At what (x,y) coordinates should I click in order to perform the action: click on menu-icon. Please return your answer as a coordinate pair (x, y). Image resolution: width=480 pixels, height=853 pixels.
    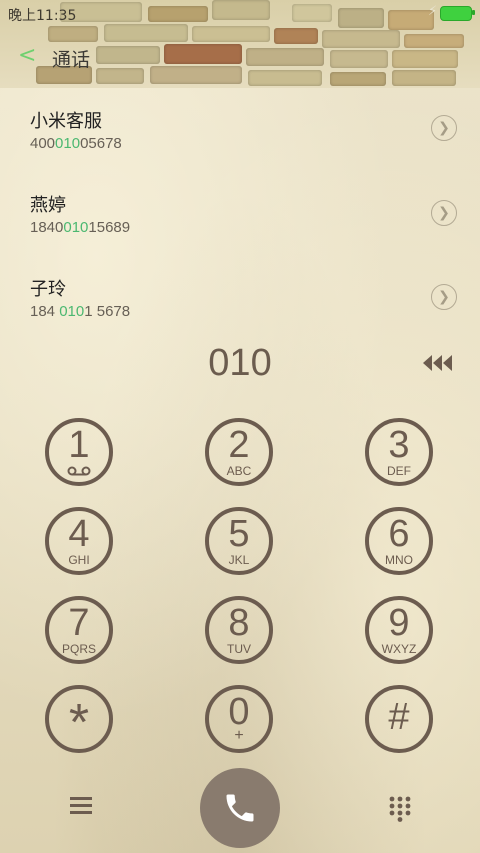
    Looking at the image, I should click on (81, 806).